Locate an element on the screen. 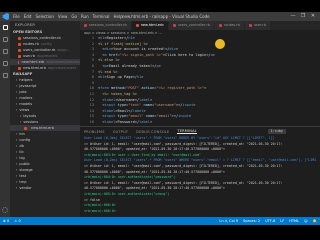 The height and width of the screenshot is (240, 320). menu-item-go: Go is located at coordinates (74, 16).